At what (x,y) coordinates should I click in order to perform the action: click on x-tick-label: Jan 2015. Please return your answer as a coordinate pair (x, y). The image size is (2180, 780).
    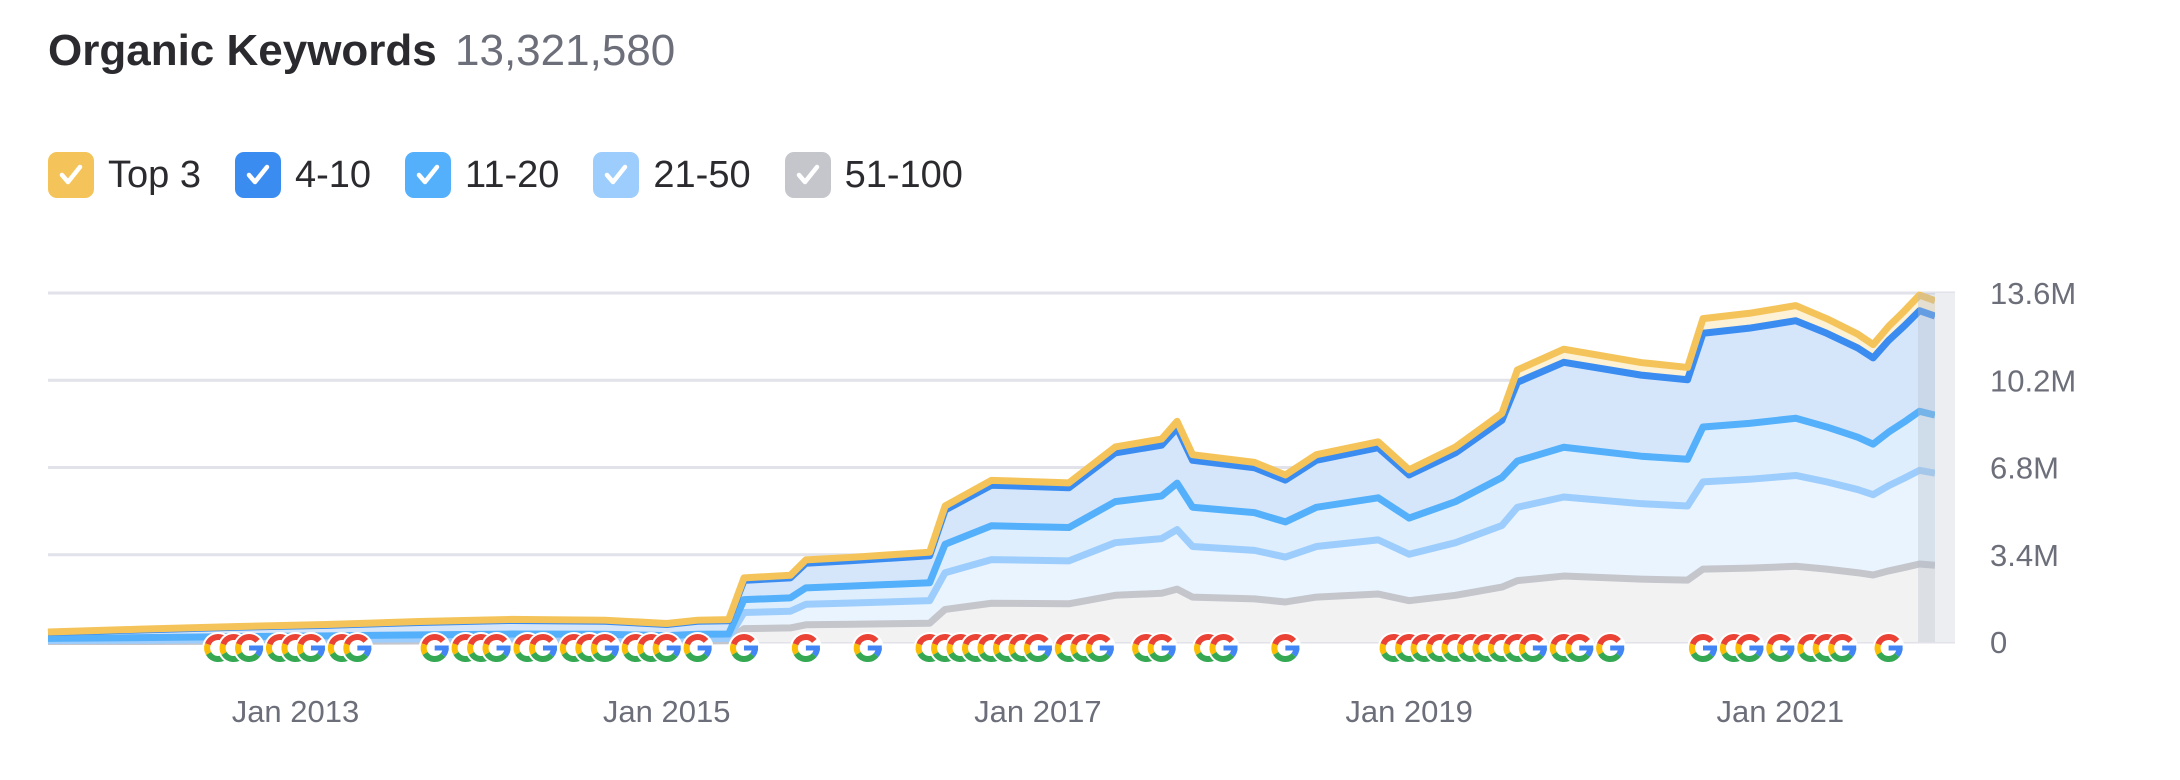
    Looking at the image, I should click on (667, 711).